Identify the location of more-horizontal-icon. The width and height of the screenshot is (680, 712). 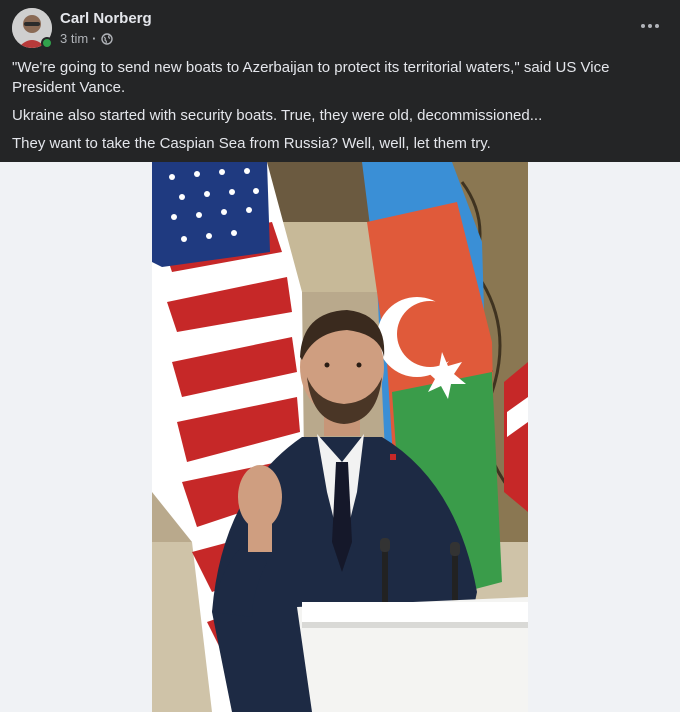
(650, 26).